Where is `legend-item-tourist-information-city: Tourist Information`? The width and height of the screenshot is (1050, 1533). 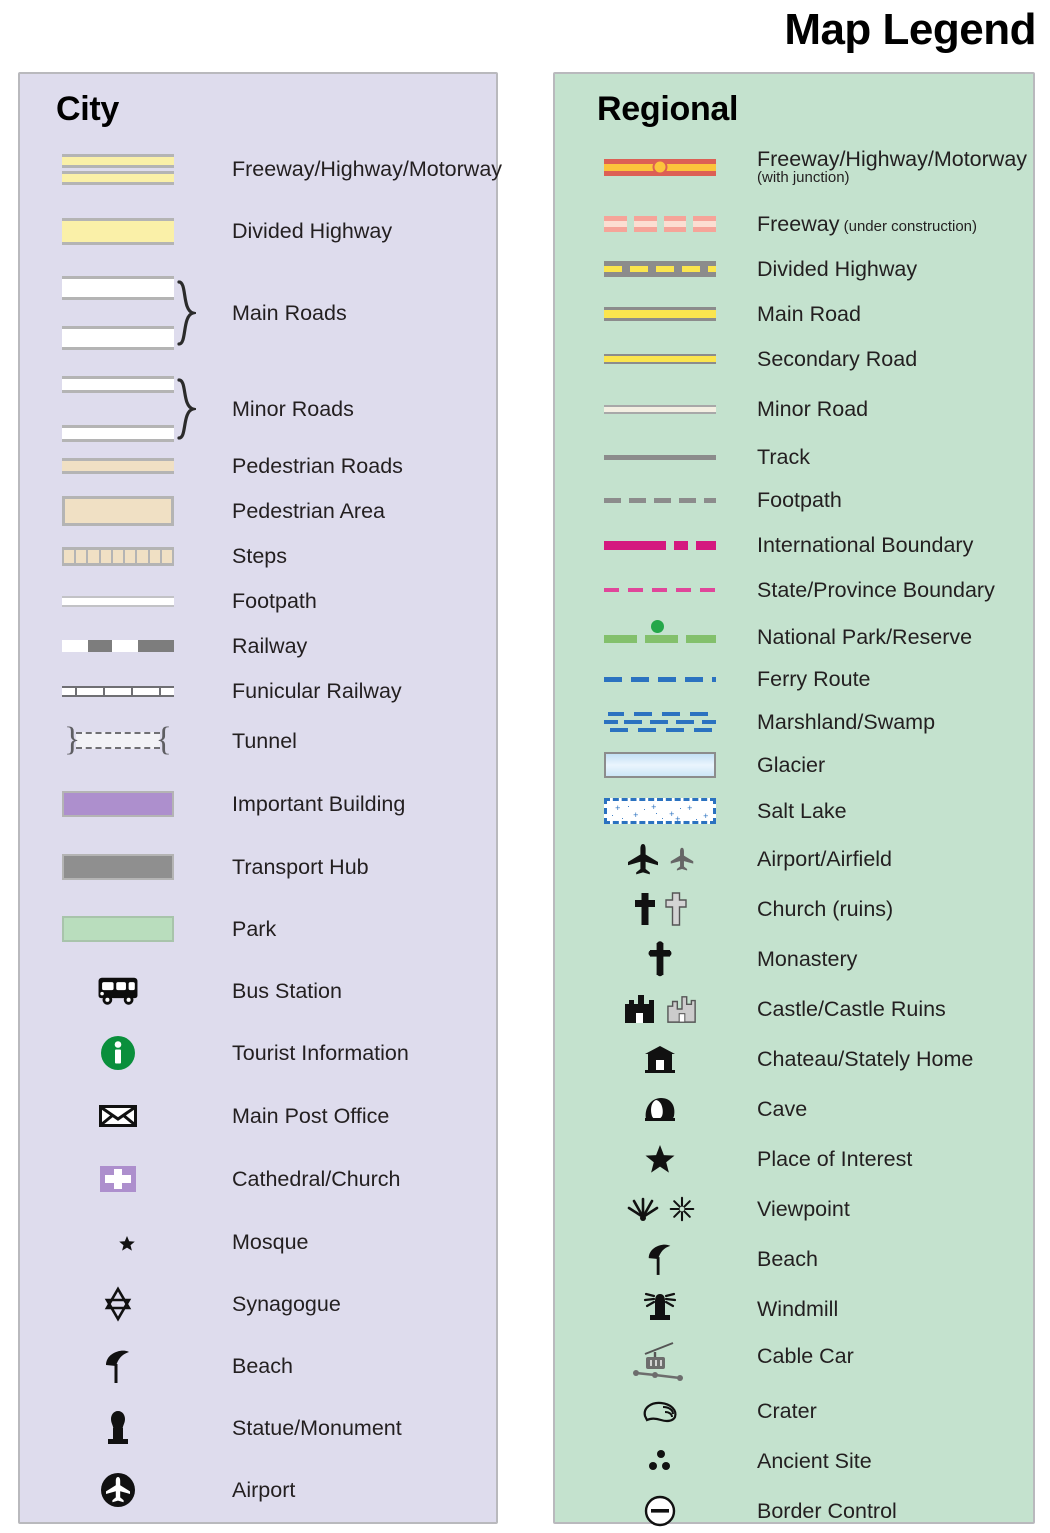
legend-item-tourist-information-city: Tourist Information is located at coordinates (258, 1053).